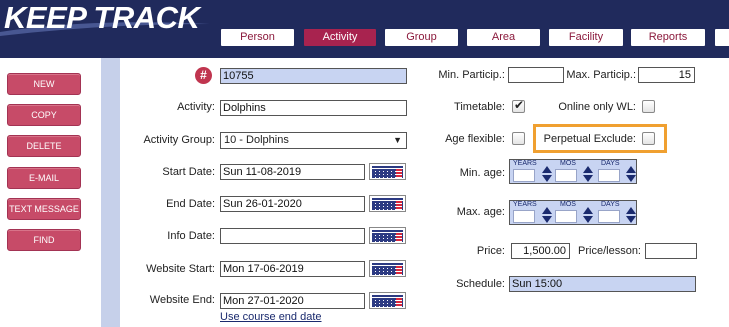 This screenshot has width=729, height=327. What do you see at coordinates (609, 175) in the screenshot?
I see `min-age-days-field` at bounding box center [609, 175].